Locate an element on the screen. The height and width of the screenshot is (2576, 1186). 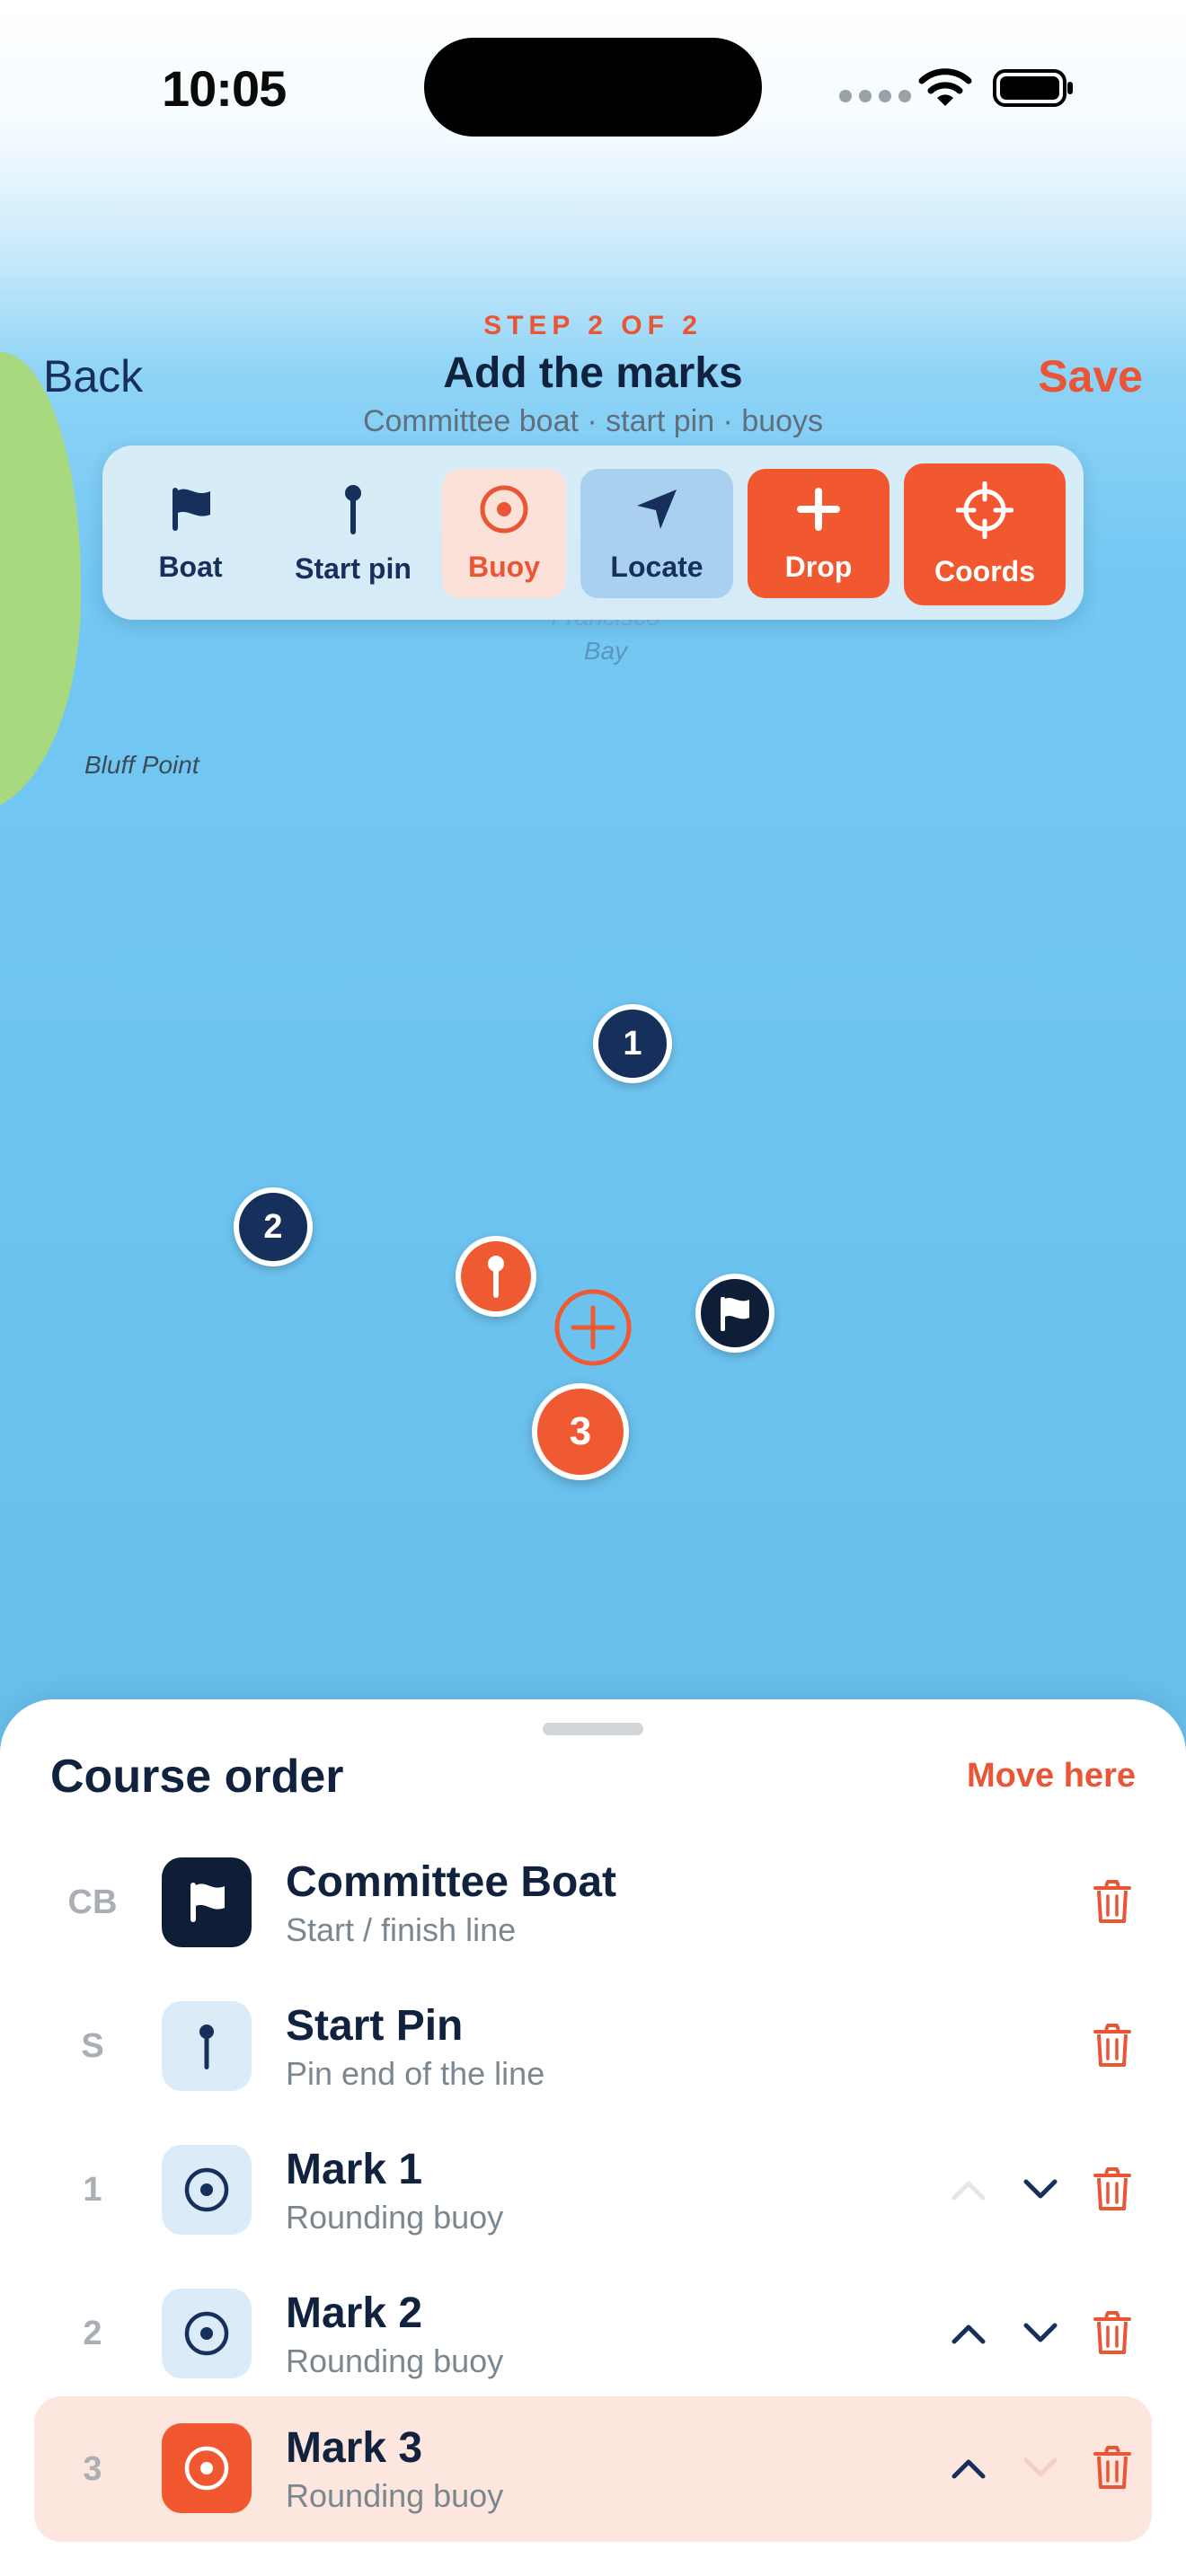
row-index: 2 is located at coordinates (92, 2333).